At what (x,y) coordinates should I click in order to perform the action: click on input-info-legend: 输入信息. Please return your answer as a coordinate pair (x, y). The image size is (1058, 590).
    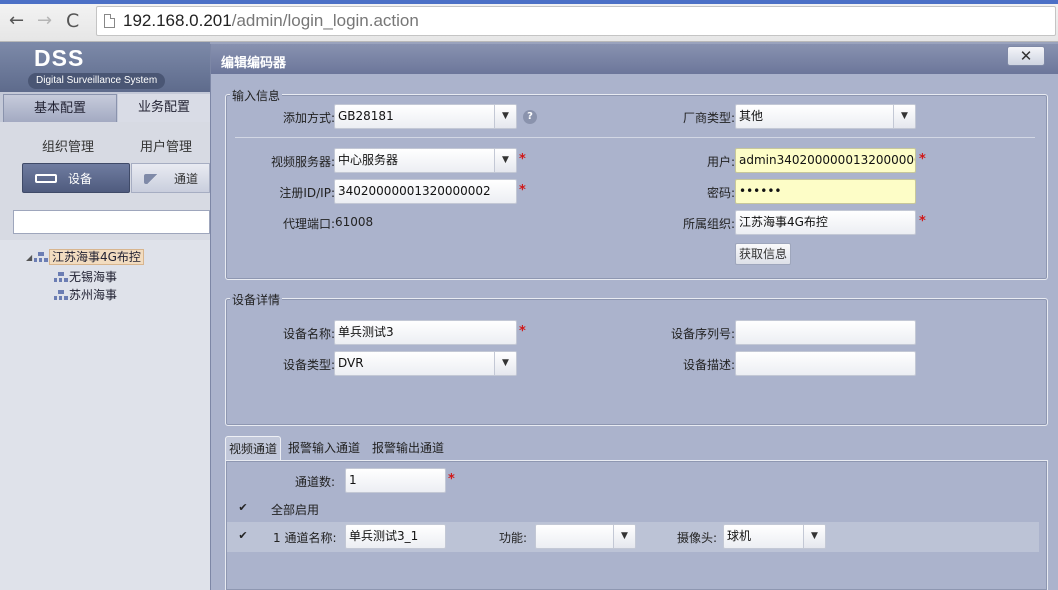
    Looking at the image, I should click on (256, 95).